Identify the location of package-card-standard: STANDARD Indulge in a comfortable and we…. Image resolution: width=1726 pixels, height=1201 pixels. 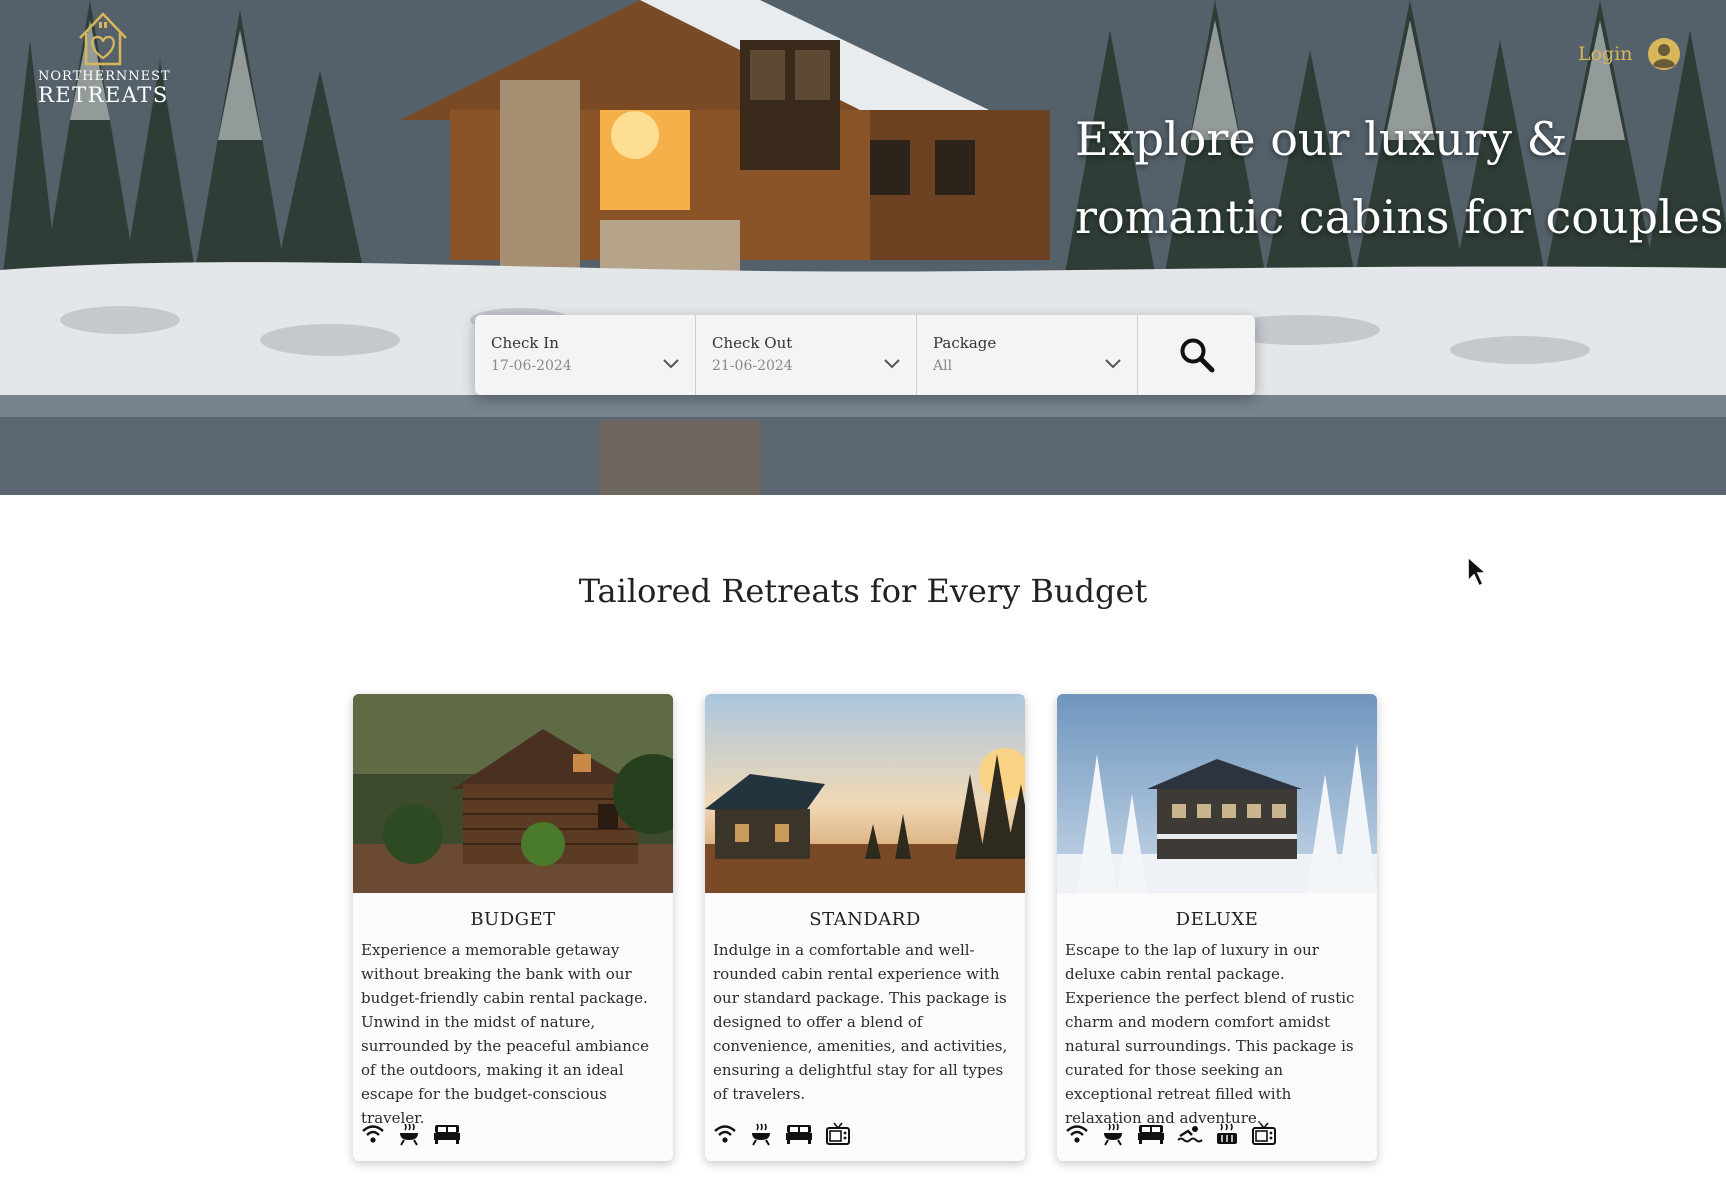
(865, 927).